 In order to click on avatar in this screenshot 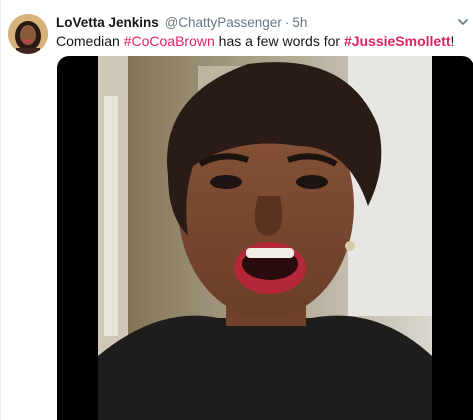, I will do `click(28, 34)`.